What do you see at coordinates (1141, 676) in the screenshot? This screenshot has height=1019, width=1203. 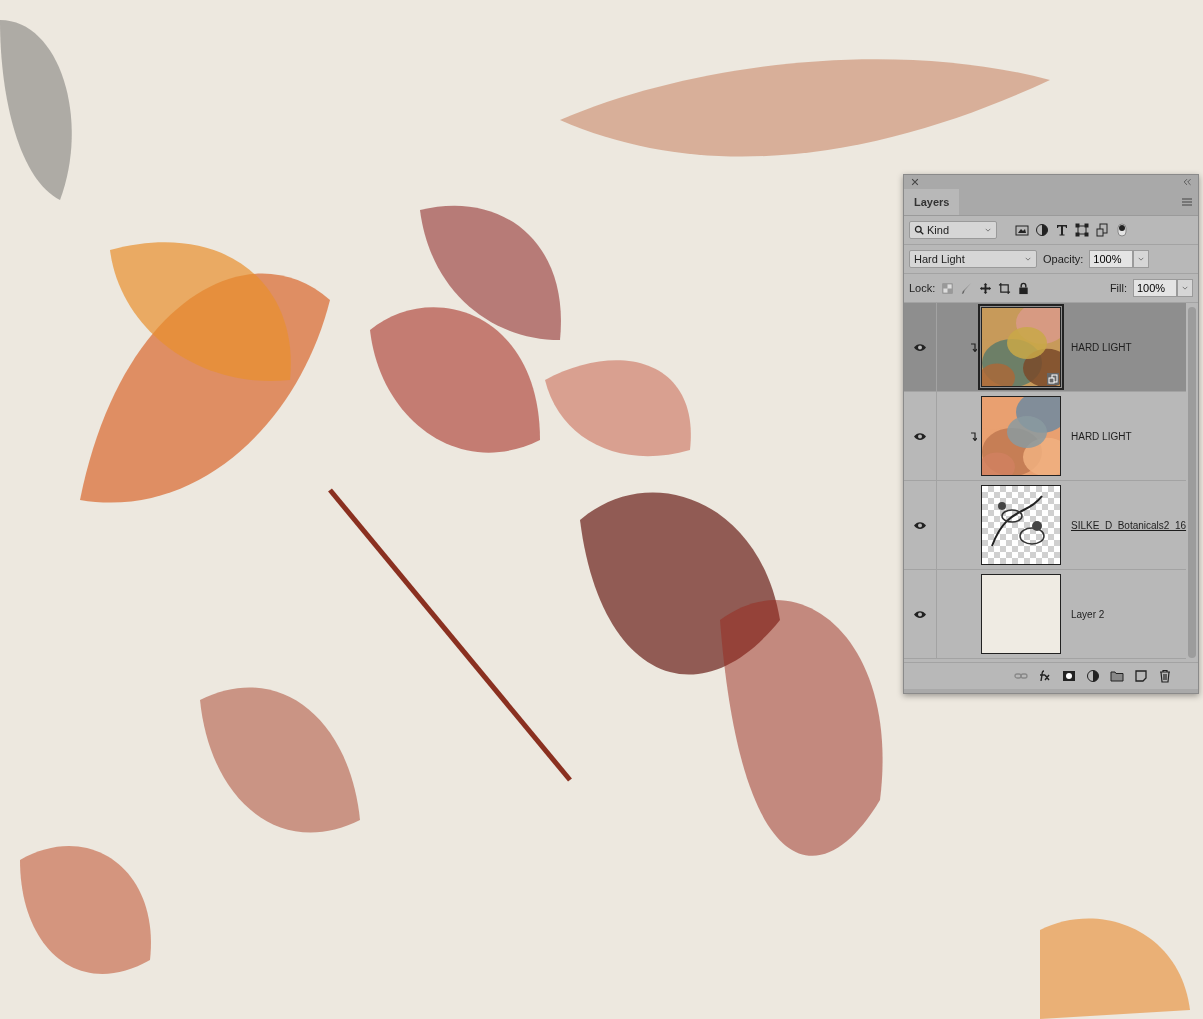 I see `new-layer-icon` at bounding box center [1141, 676].